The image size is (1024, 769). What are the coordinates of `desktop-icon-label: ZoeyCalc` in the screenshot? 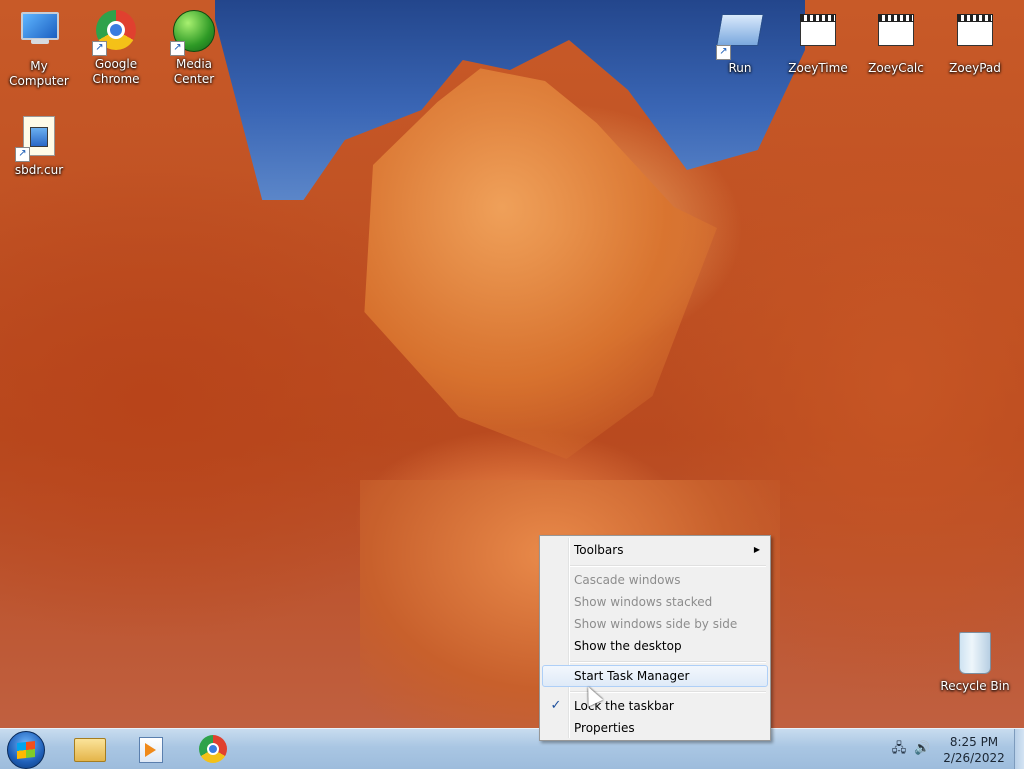 It's located at (896, 68).